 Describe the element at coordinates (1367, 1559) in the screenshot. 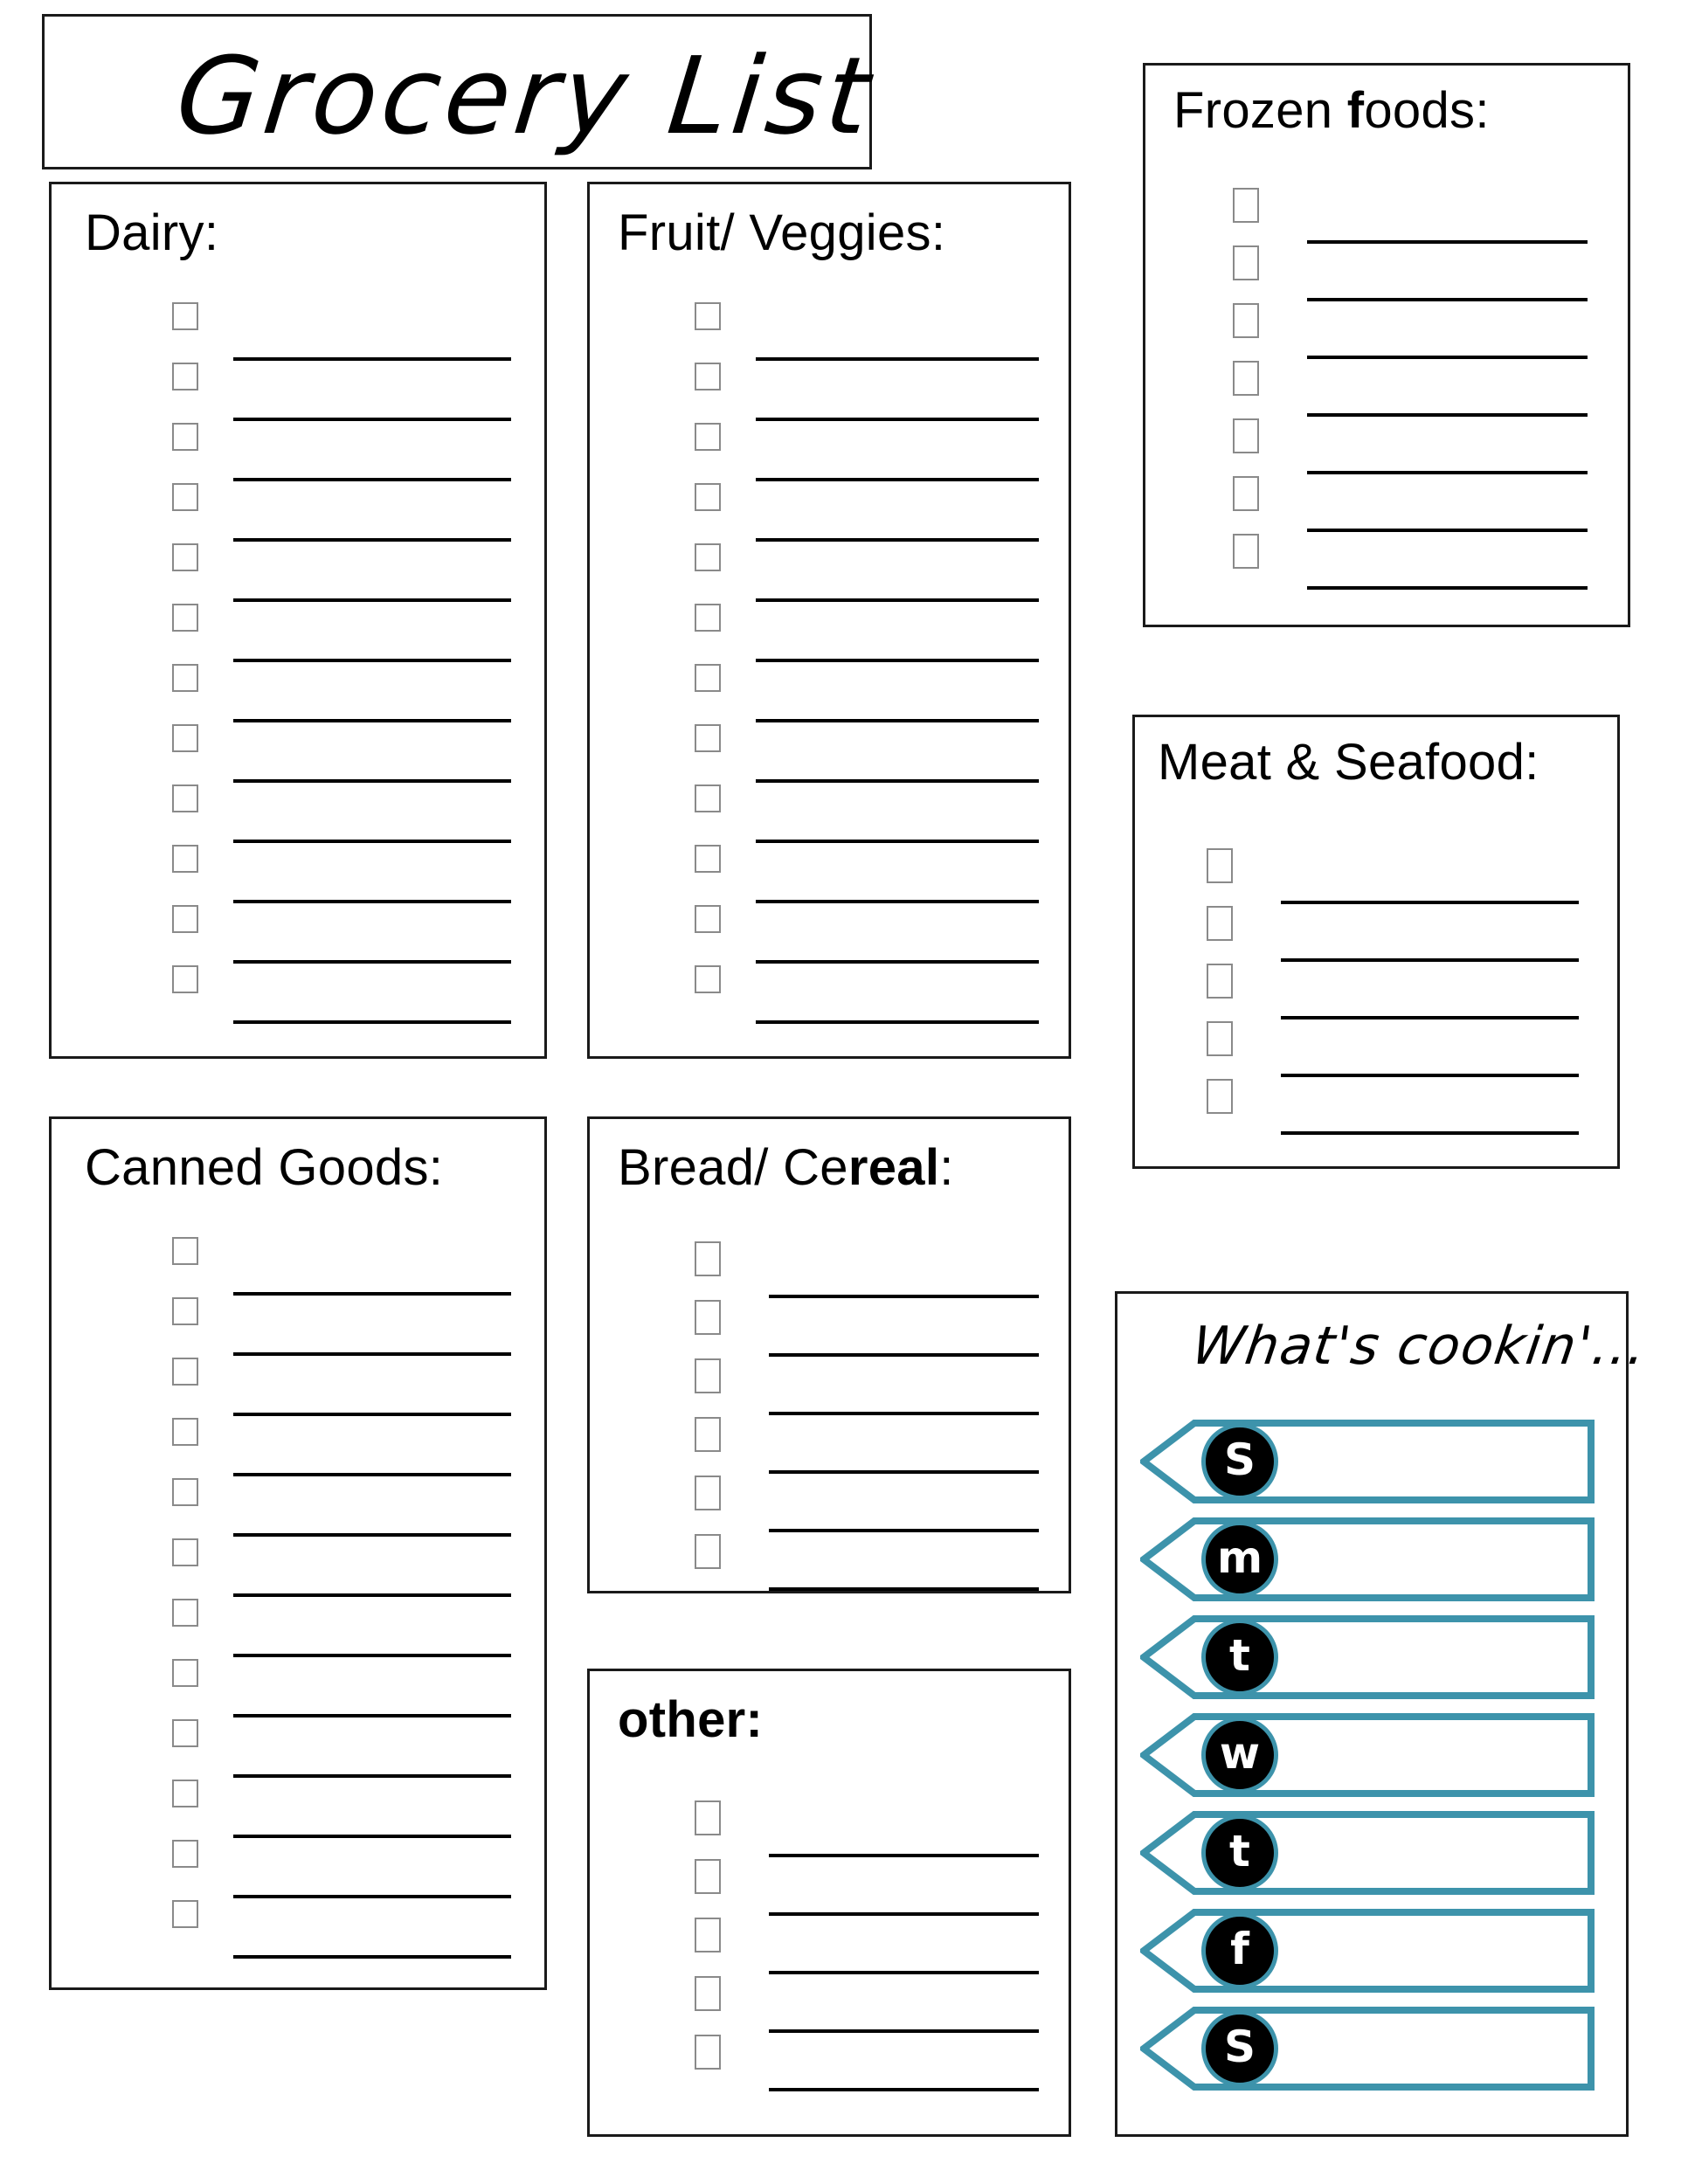

I see `day-planner-row-monday: m` at that location.